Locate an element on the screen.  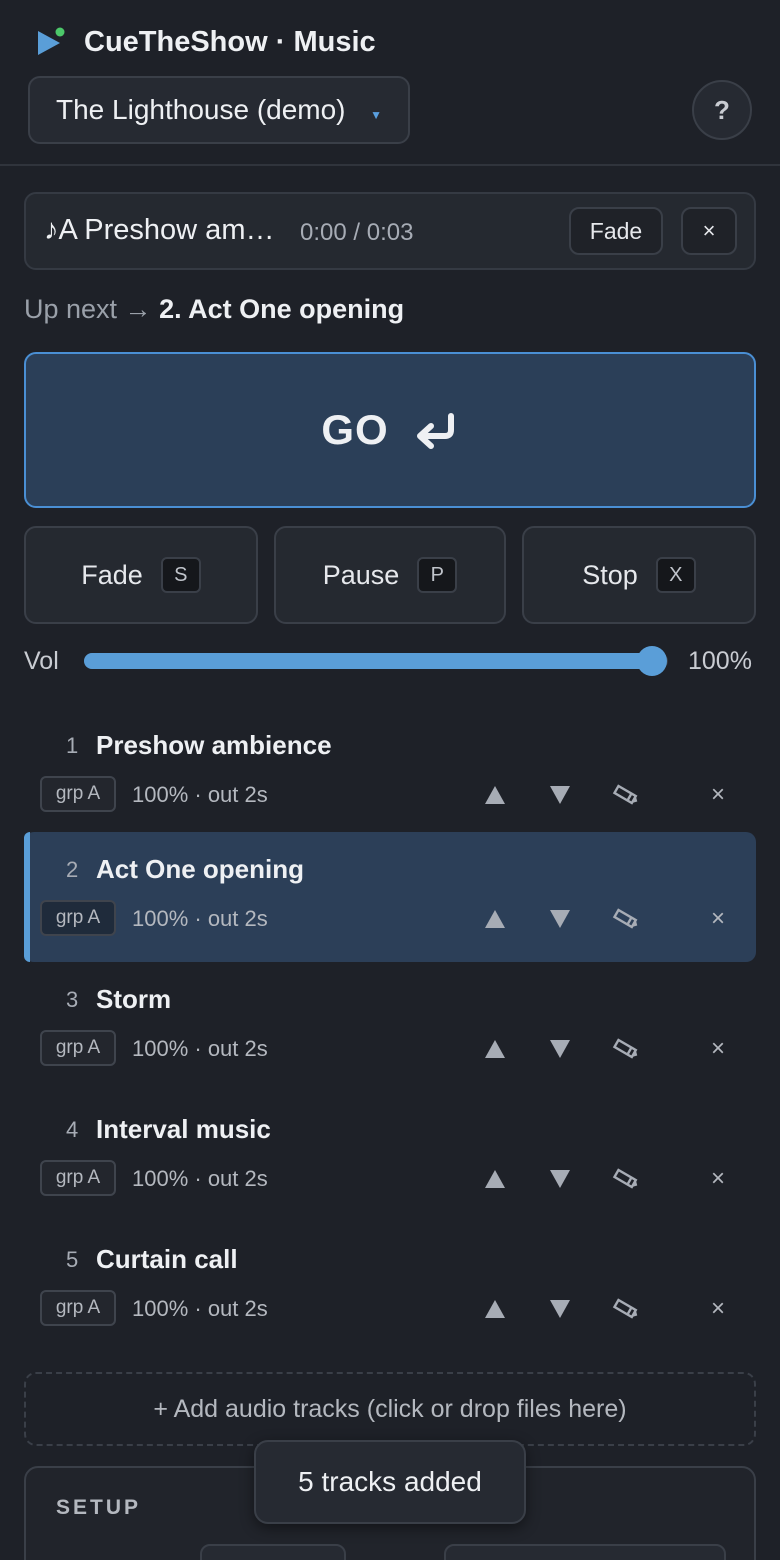
fade-button: Fade S is located at coordinates (141, 575).